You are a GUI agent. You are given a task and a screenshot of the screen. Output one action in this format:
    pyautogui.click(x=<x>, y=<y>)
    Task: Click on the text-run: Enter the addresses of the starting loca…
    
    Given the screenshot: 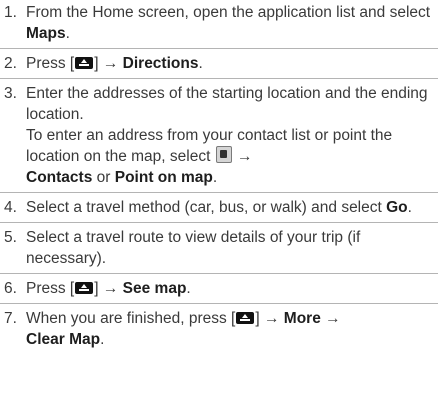 What is the action you would take?
    pyautogui.click(x=227, y=104)
    